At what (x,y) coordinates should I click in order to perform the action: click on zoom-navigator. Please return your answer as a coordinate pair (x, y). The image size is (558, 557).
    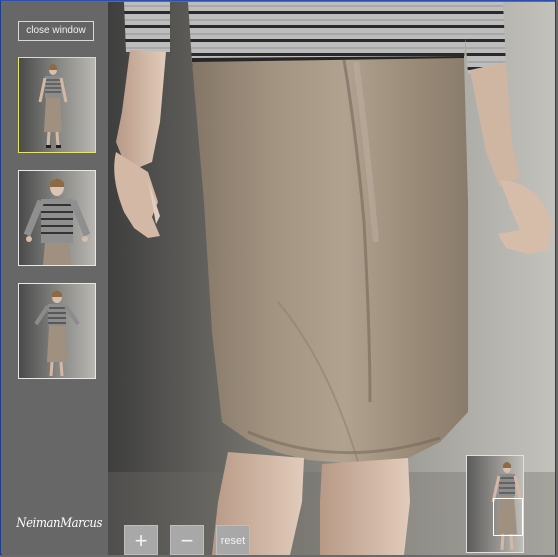
    Looking at the image, I should click on (495, 504).